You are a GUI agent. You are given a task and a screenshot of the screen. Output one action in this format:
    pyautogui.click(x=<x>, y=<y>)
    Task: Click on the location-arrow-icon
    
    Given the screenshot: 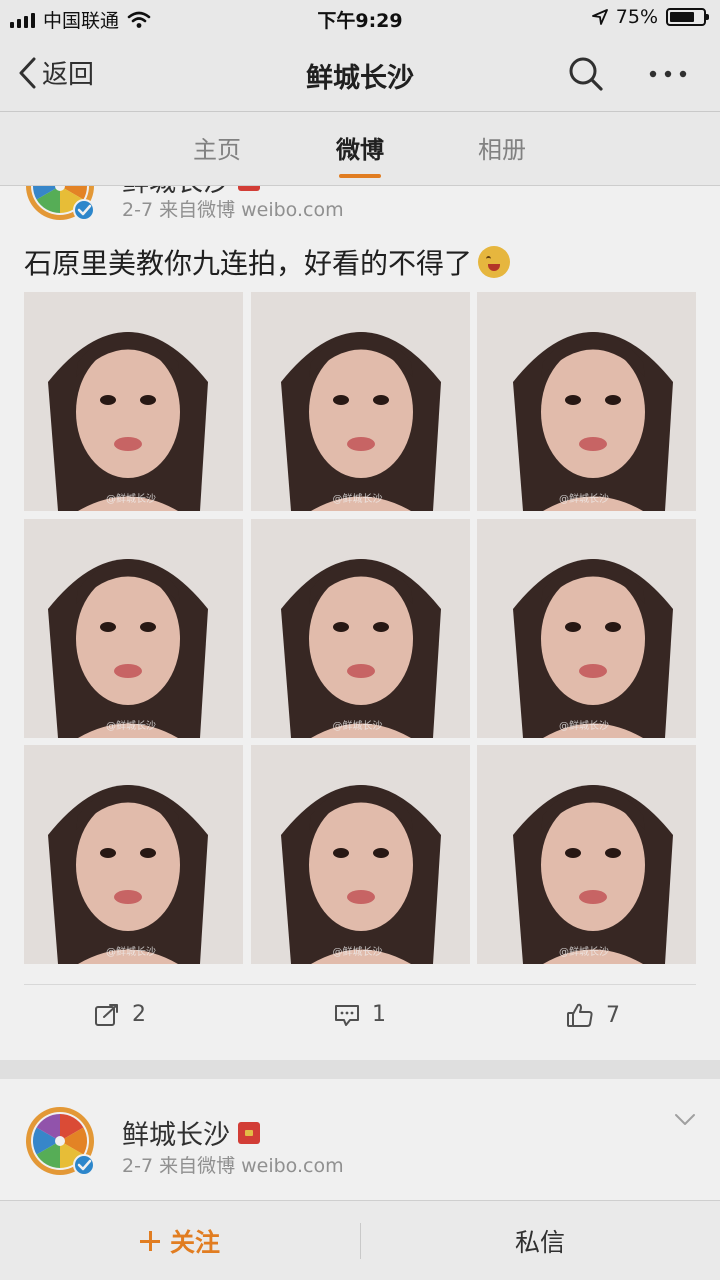 What is the action you would take?
    pyautogui.click(x=599, y=17)
    